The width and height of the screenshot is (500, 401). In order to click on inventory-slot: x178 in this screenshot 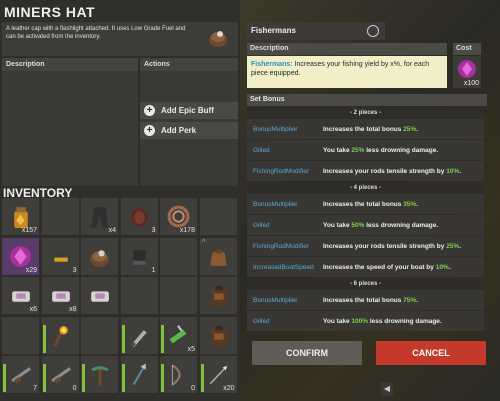, I will do `click(178, 216)`.